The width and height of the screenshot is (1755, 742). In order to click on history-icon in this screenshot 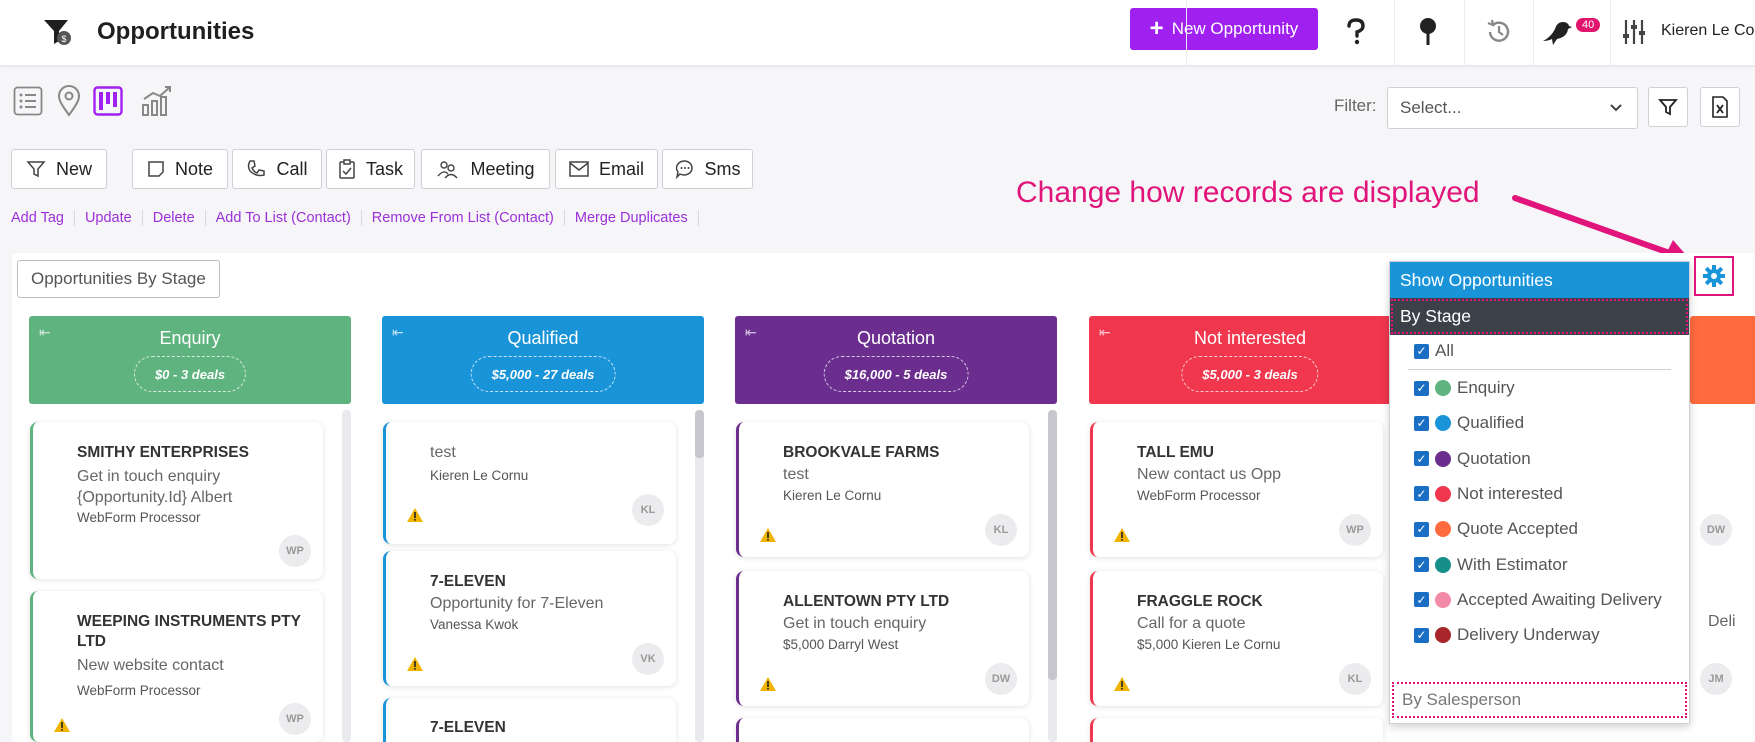, I will do `click(1499, 32)`.